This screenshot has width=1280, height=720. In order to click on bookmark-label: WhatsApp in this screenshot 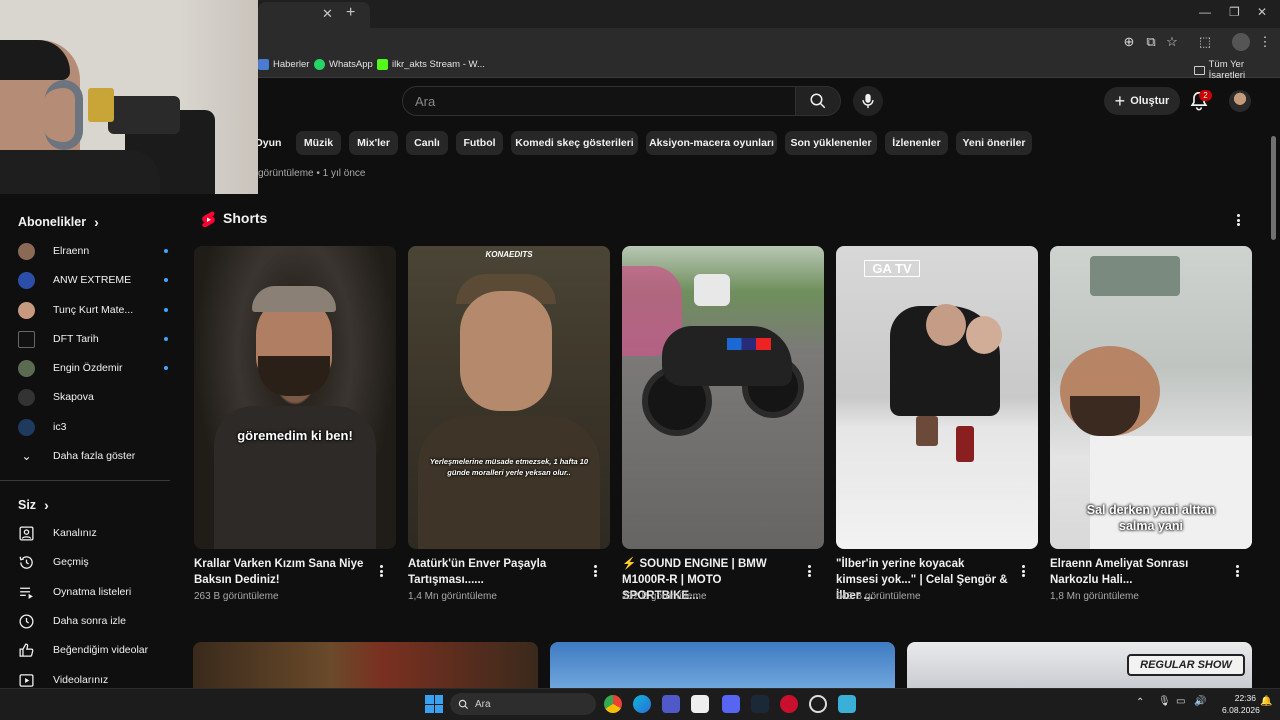, I will do `click(351, 64)`.